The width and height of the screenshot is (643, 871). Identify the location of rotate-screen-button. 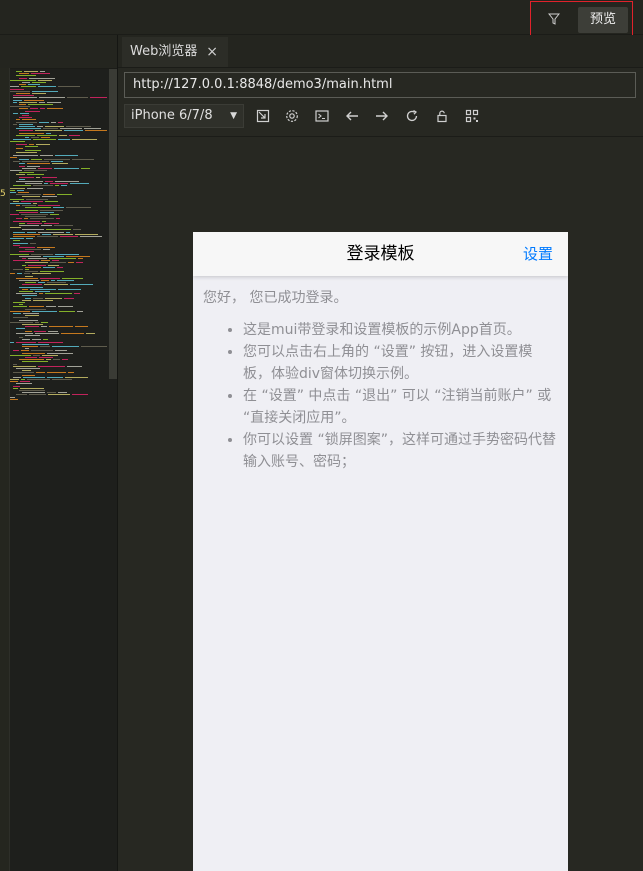
(263, 116).